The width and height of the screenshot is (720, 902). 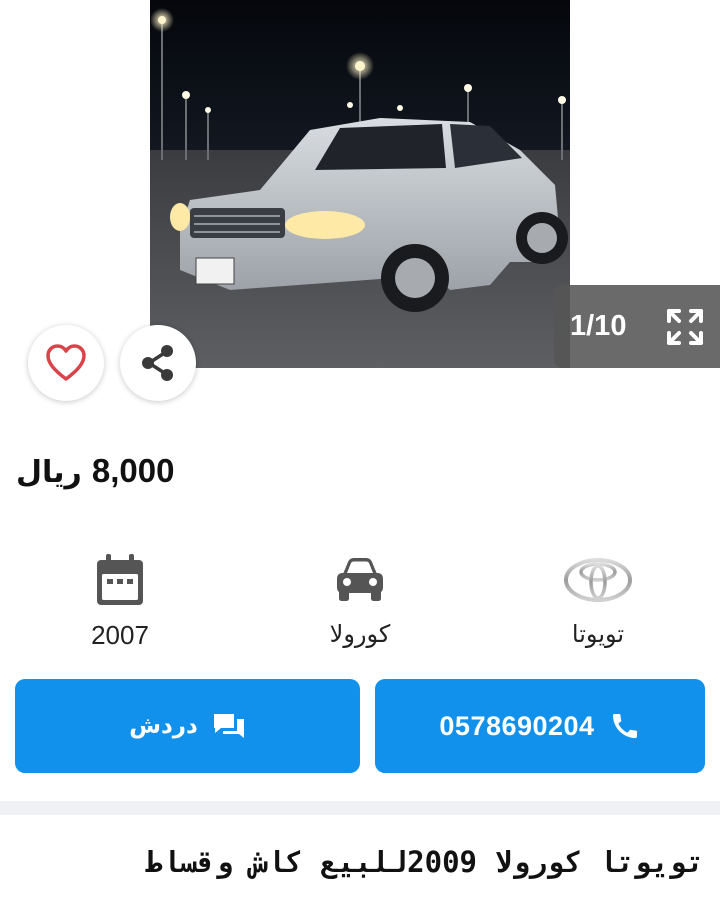 What do you see at coordinates (360, 580) in the screenshot?
I see `car-icon` at bounding box center [360, 580].